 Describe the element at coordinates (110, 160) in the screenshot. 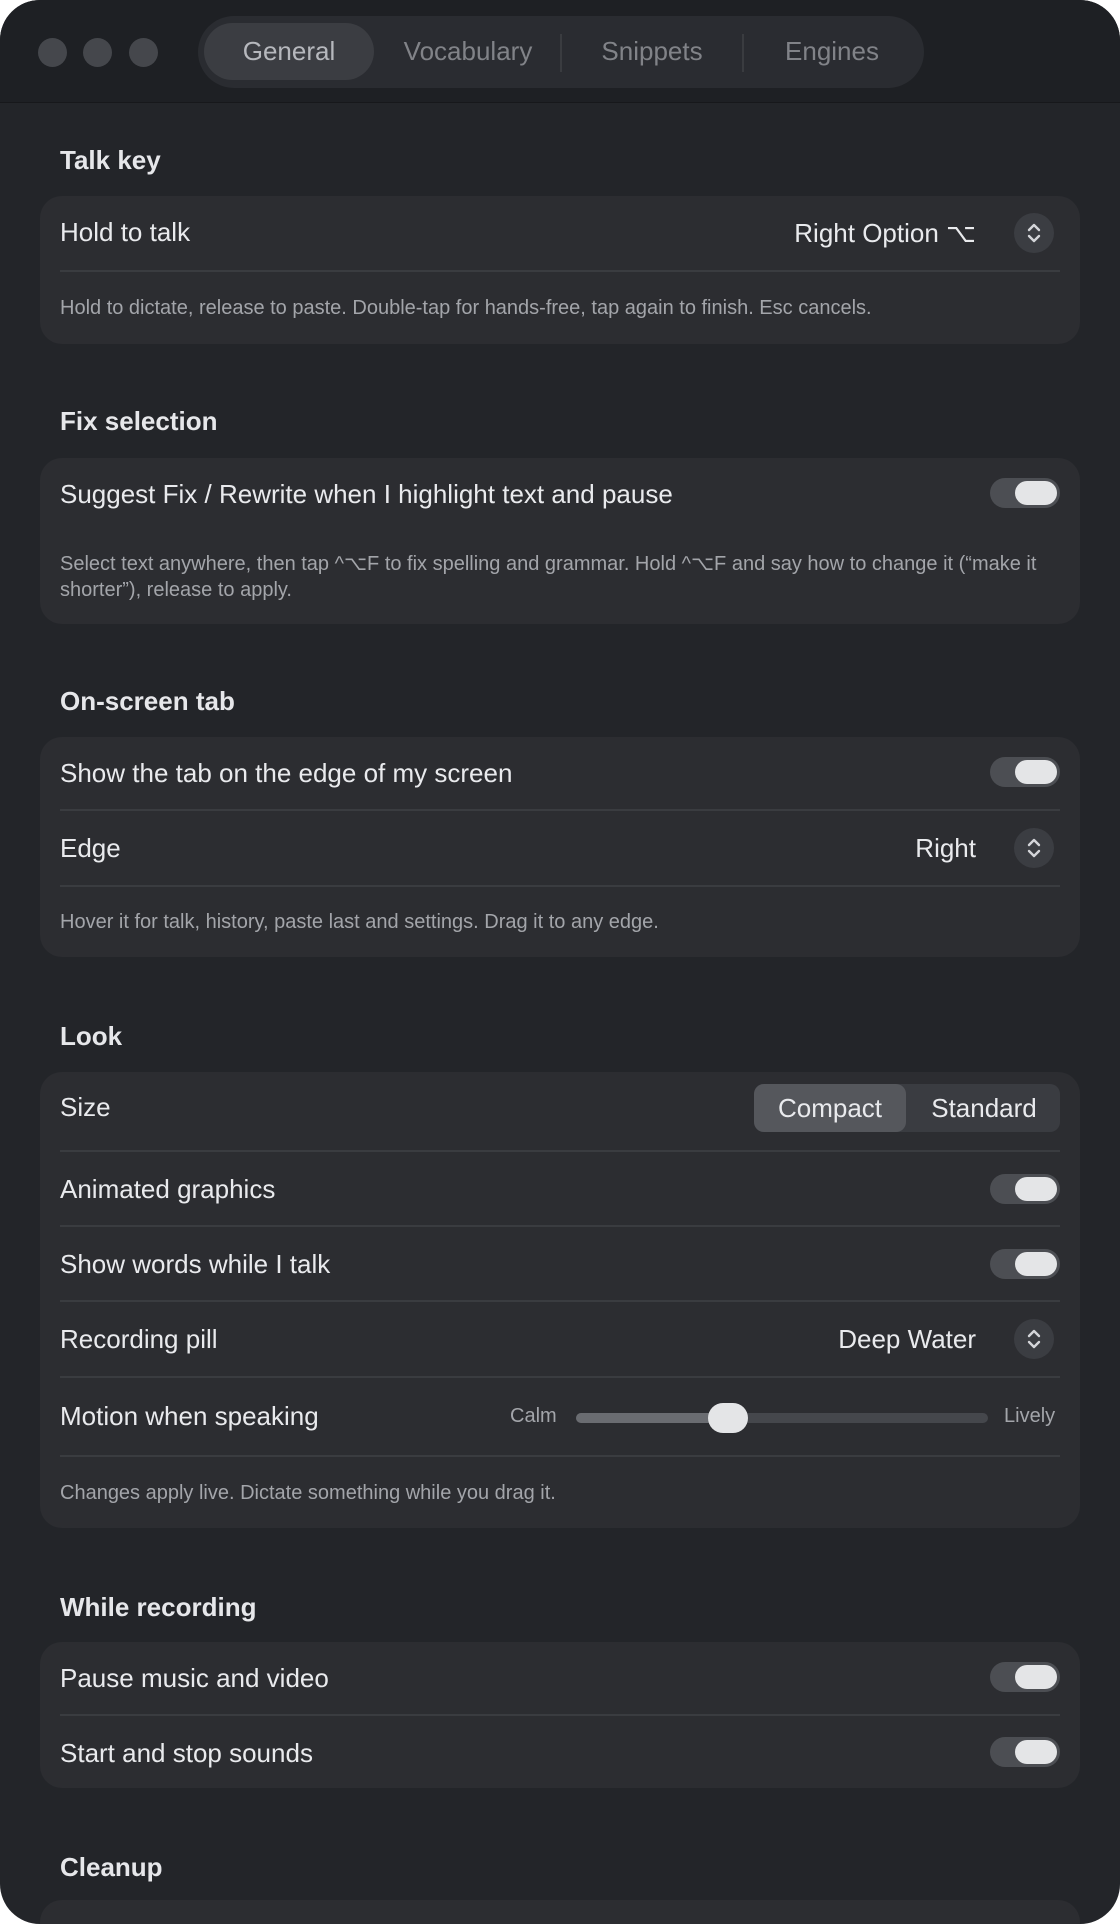

I see `section-title-talk-key: Talk key` at that location.